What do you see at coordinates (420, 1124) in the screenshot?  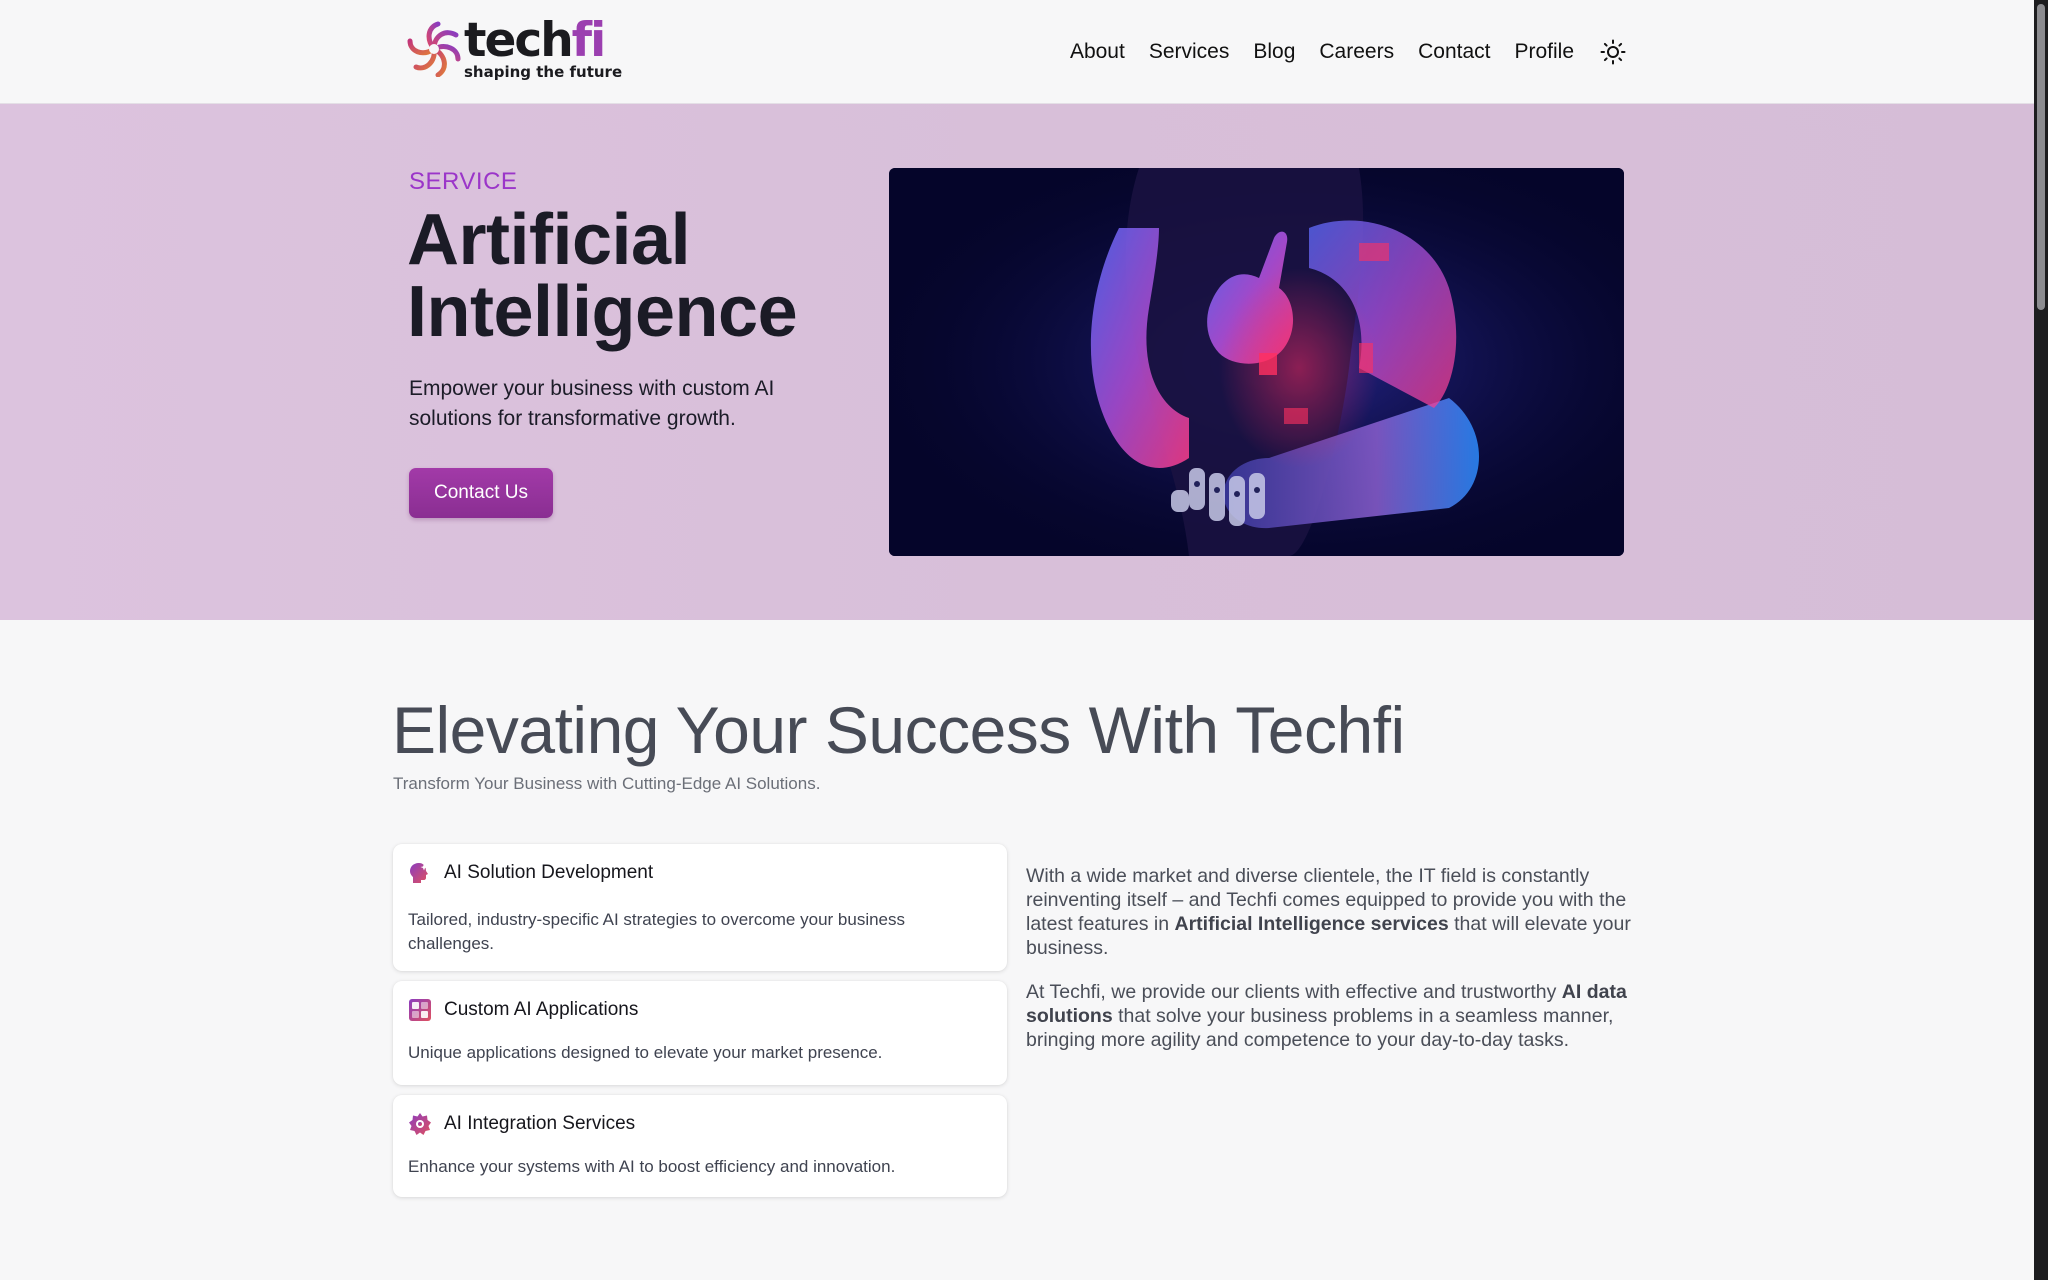 I see `integration-gear-icon` at bounding box center [420, 1124].